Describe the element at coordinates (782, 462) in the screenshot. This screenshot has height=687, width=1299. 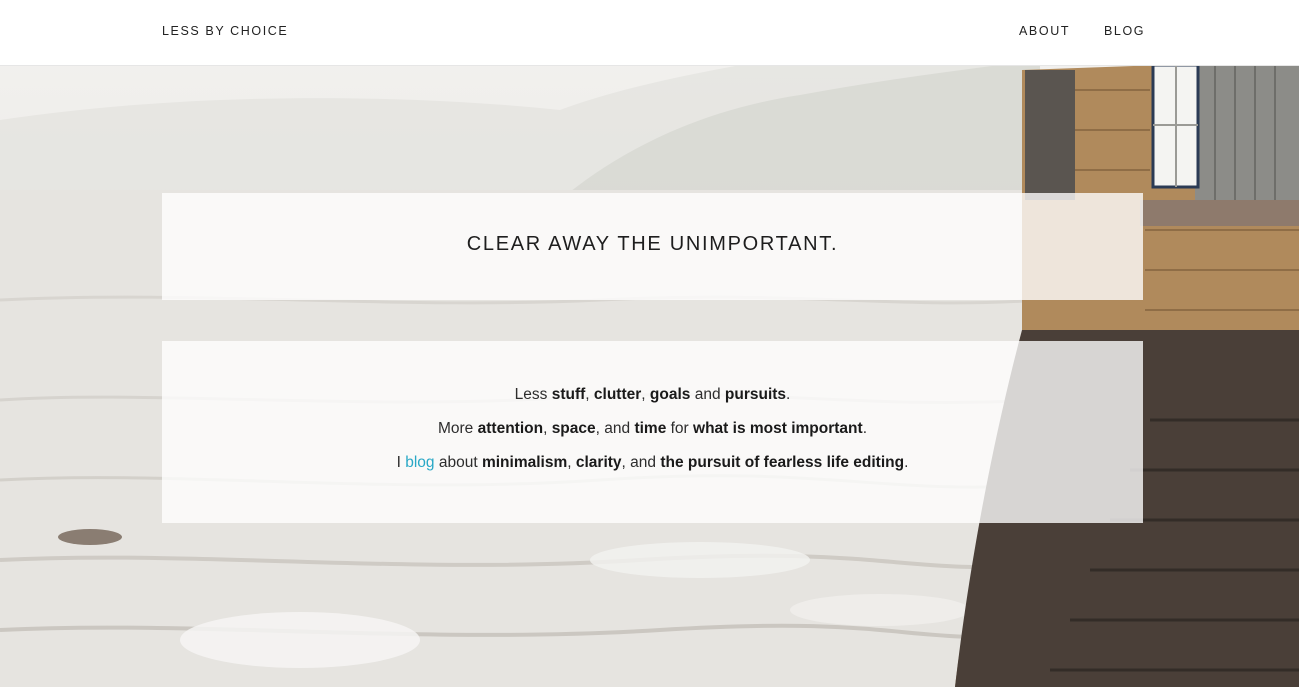
I see `intro-emphasis: the pursuit of fearless life editing` at that location.